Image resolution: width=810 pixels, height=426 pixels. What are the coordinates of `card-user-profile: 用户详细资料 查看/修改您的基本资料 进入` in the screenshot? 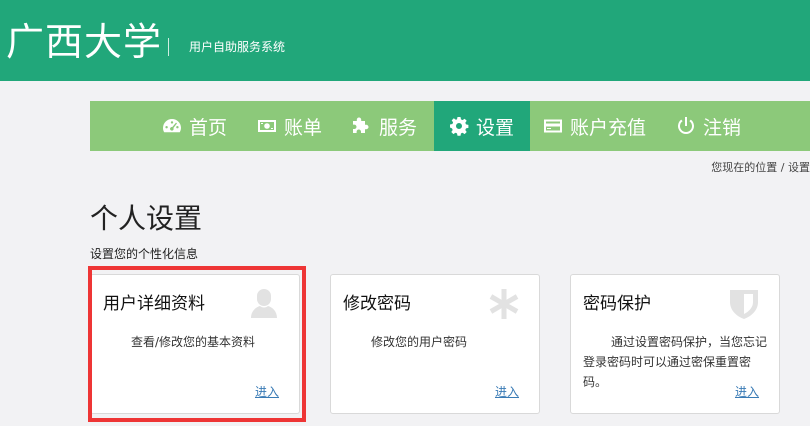 It's located at (195, 344).